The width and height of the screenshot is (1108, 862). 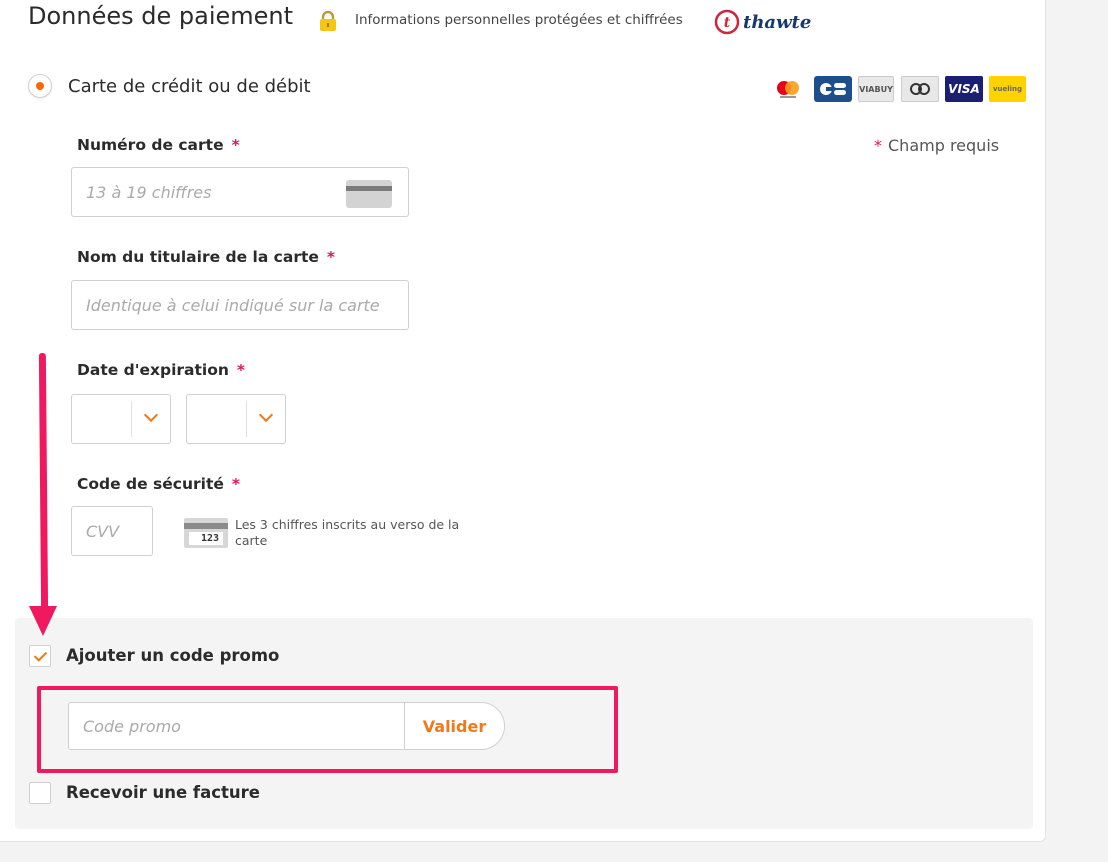 What do you see at coordinates (876, 89) in the screenshot?
I see `viabuy-logo: VIABUY` at bounding box center [876, 89].